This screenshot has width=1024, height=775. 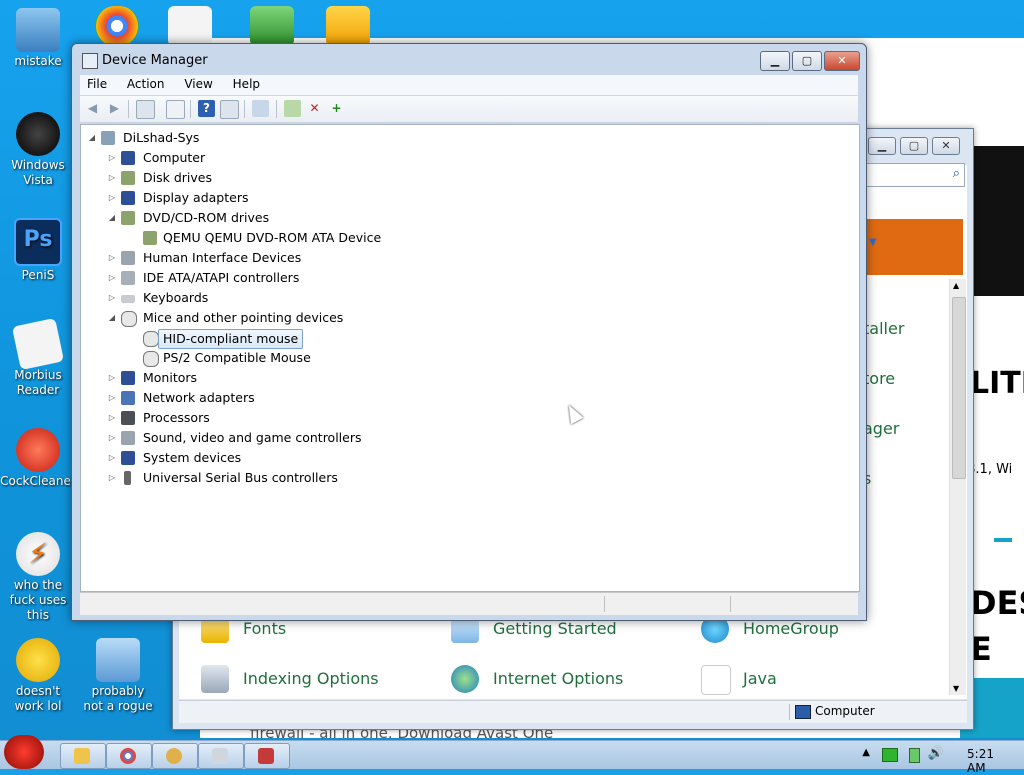 I want to click on desktop-icon-windows-vista: Windows Vista, so click(x=38, y=150).